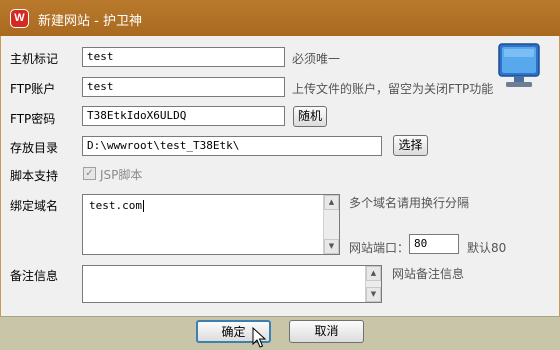 The height and width of the screenshot is (350, 560). I want to click on domain-textarea: test.com ▲ ▼, so click(211, 224).